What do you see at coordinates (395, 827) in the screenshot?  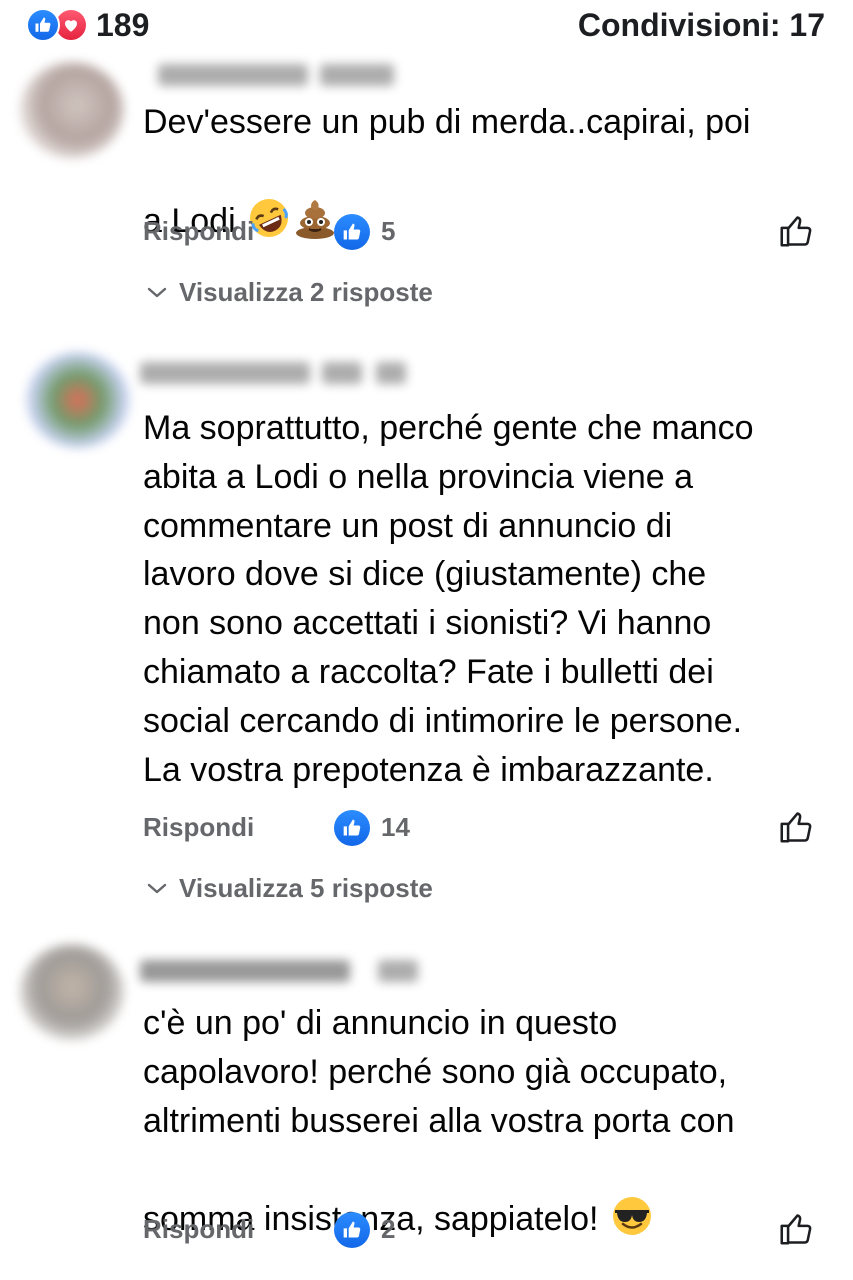 I see `like-count: 14` at bounding box center [395, 827].